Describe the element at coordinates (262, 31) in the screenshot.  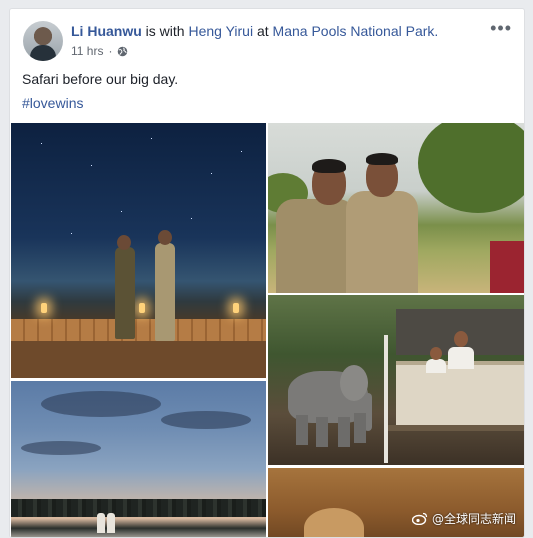
I see `at-text: at` at that location.